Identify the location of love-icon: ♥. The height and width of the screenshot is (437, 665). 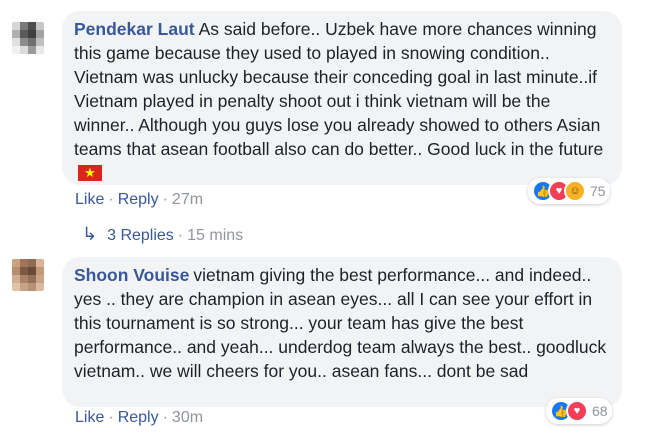
(577, 411).